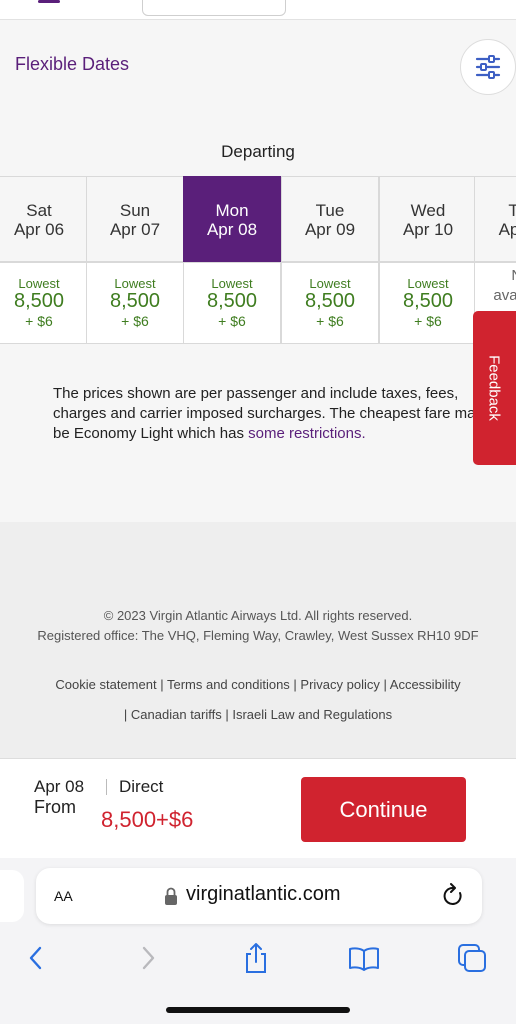 This screenshot has width=516, height=1024. What do you see at coordinates (258, 151) in the screenshot?
I see `departing-heading: Departing` at bounding box center [258, 151].